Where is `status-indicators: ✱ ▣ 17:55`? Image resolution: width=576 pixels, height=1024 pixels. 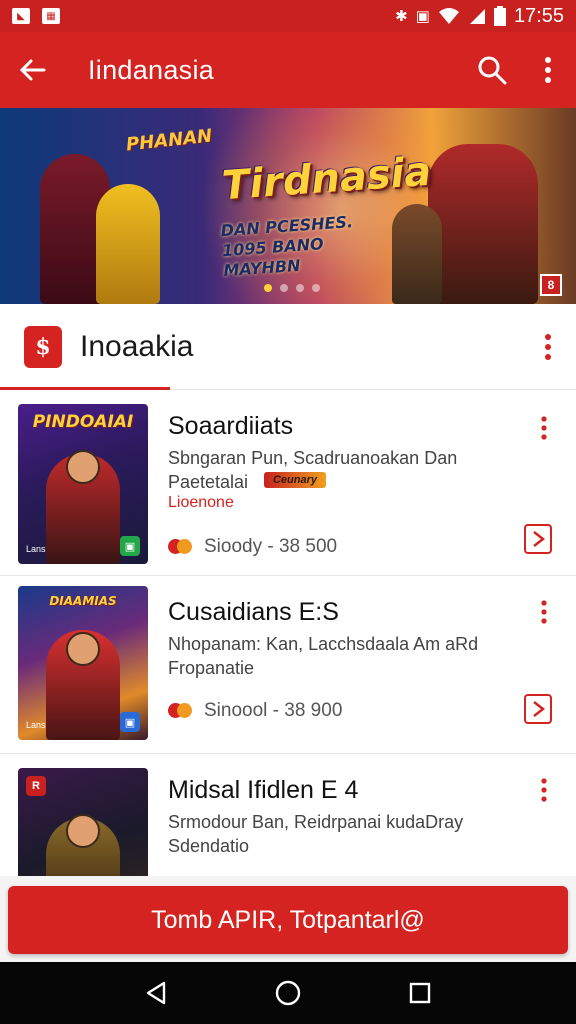
status-indicators: ✱ ▣ 17:55 is located at coordinates (479, 16).